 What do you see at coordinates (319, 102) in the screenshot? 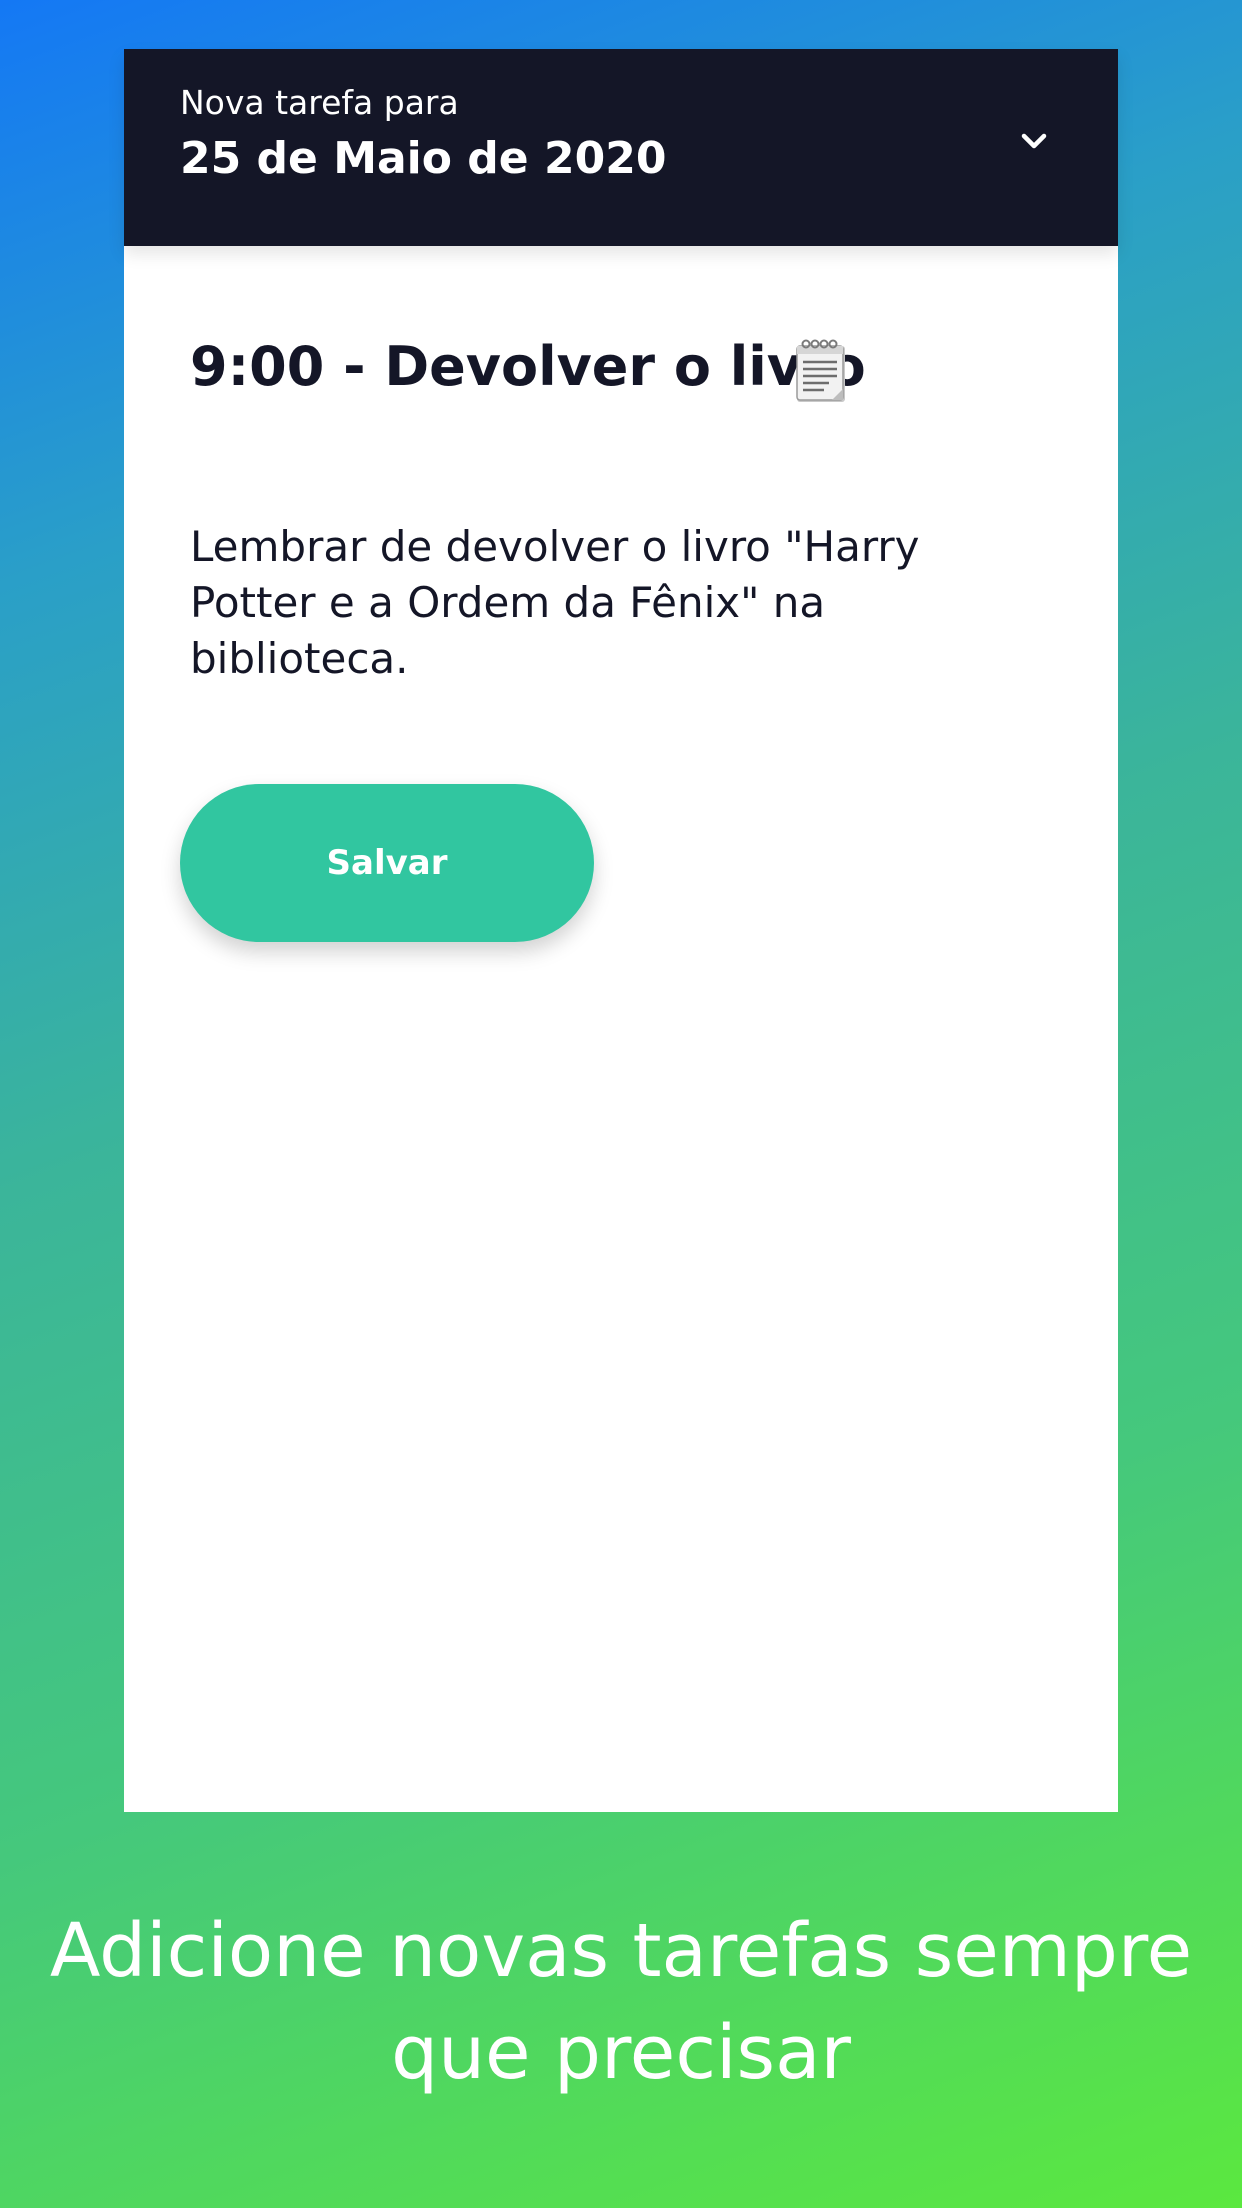
I see `header-subtitle: Nova tarefa para` at bounding box center [319, 102].